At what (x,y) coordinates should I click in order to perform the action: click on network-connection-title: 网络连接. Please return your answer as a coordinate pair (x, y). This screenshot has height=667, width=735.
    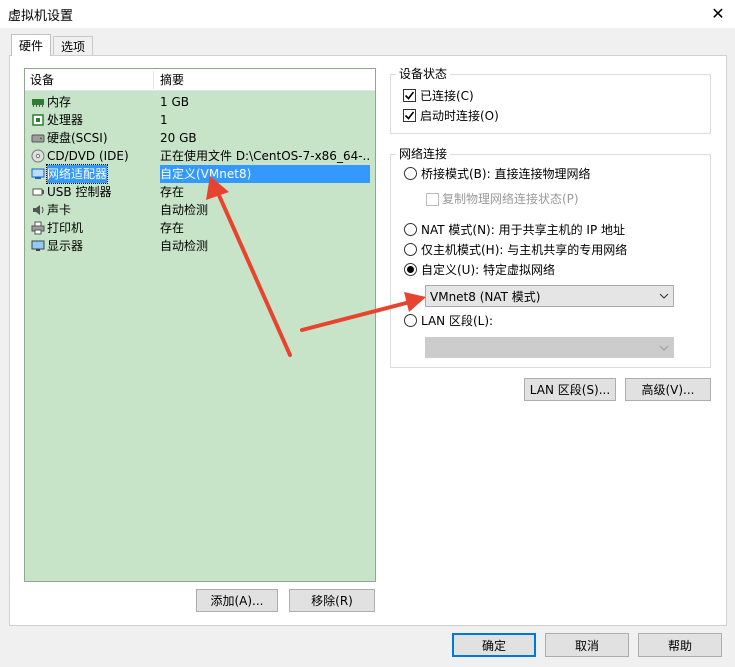
    Looking at the image, I should click on (423, 154).